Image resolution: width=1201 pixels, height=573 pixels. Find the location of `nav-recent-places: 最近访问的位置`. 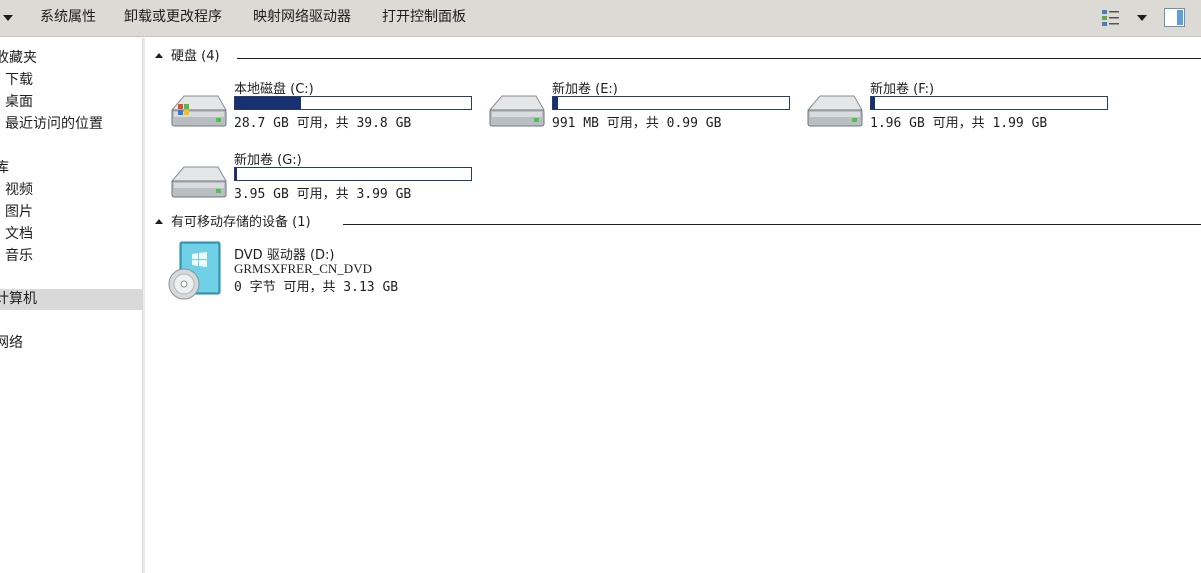

nav-recent-places: 最近访问的位置 is located at coordinates (76, 124).